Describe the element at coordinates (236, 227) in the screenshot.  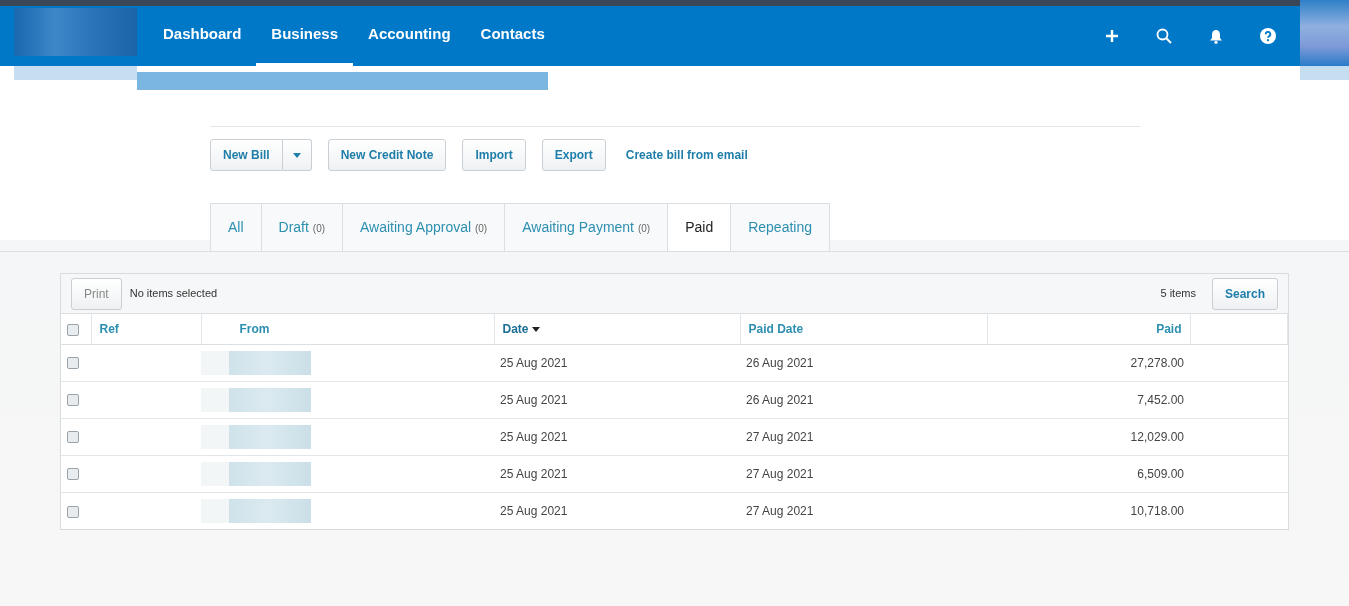
I see `tab: All` at that location.